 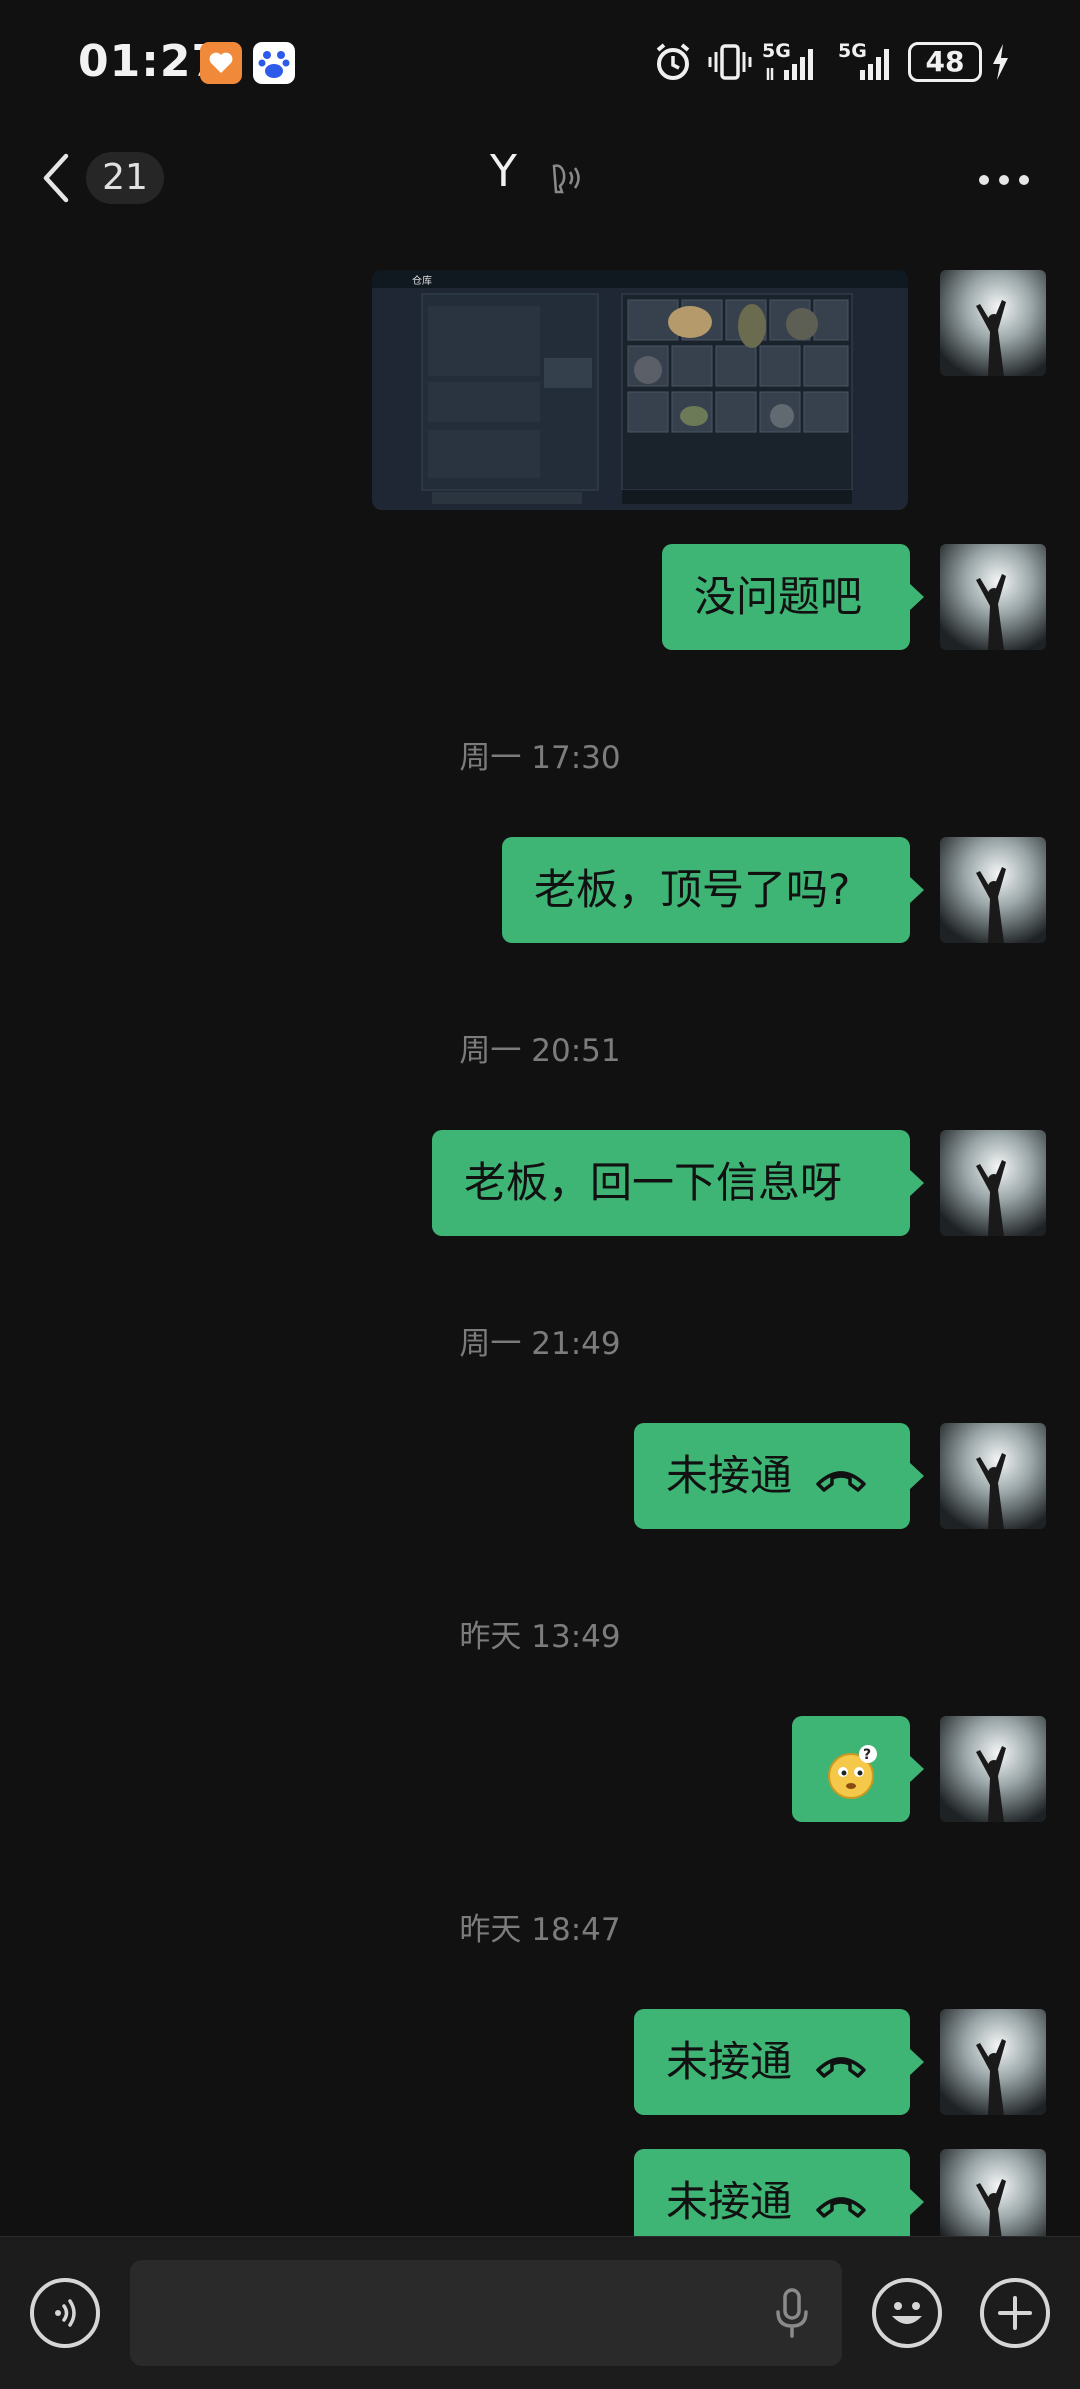 I want to click on alarm-icon, so click(x=673, y=61).